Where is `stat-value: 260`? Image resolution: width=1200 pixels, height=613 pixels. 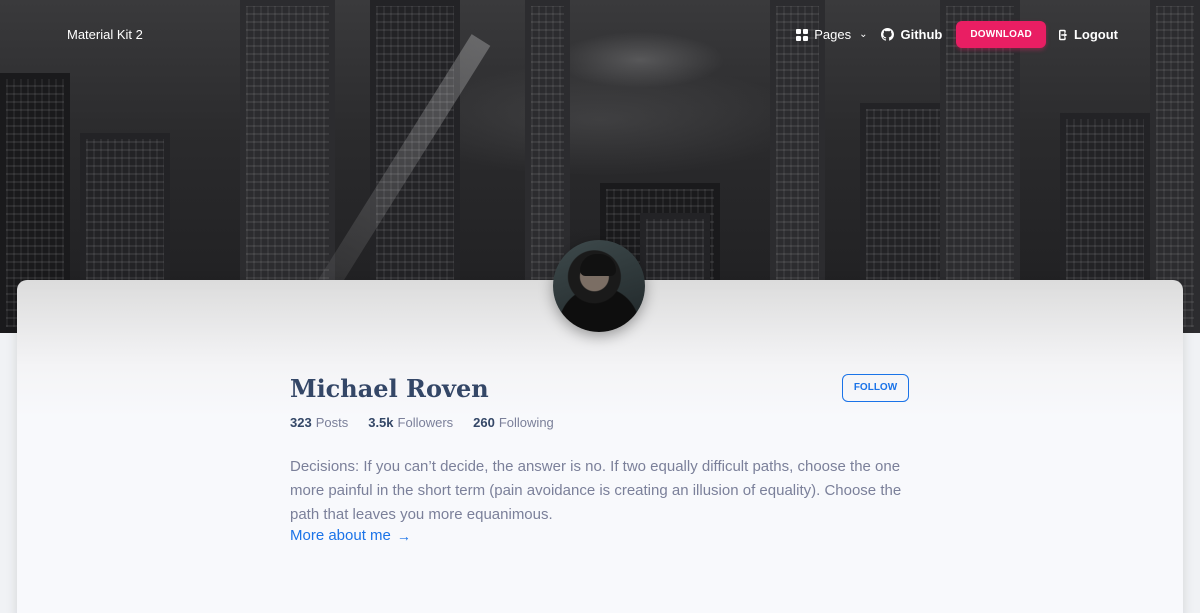 stat-value: 260 is located at coordinates (484, 422).